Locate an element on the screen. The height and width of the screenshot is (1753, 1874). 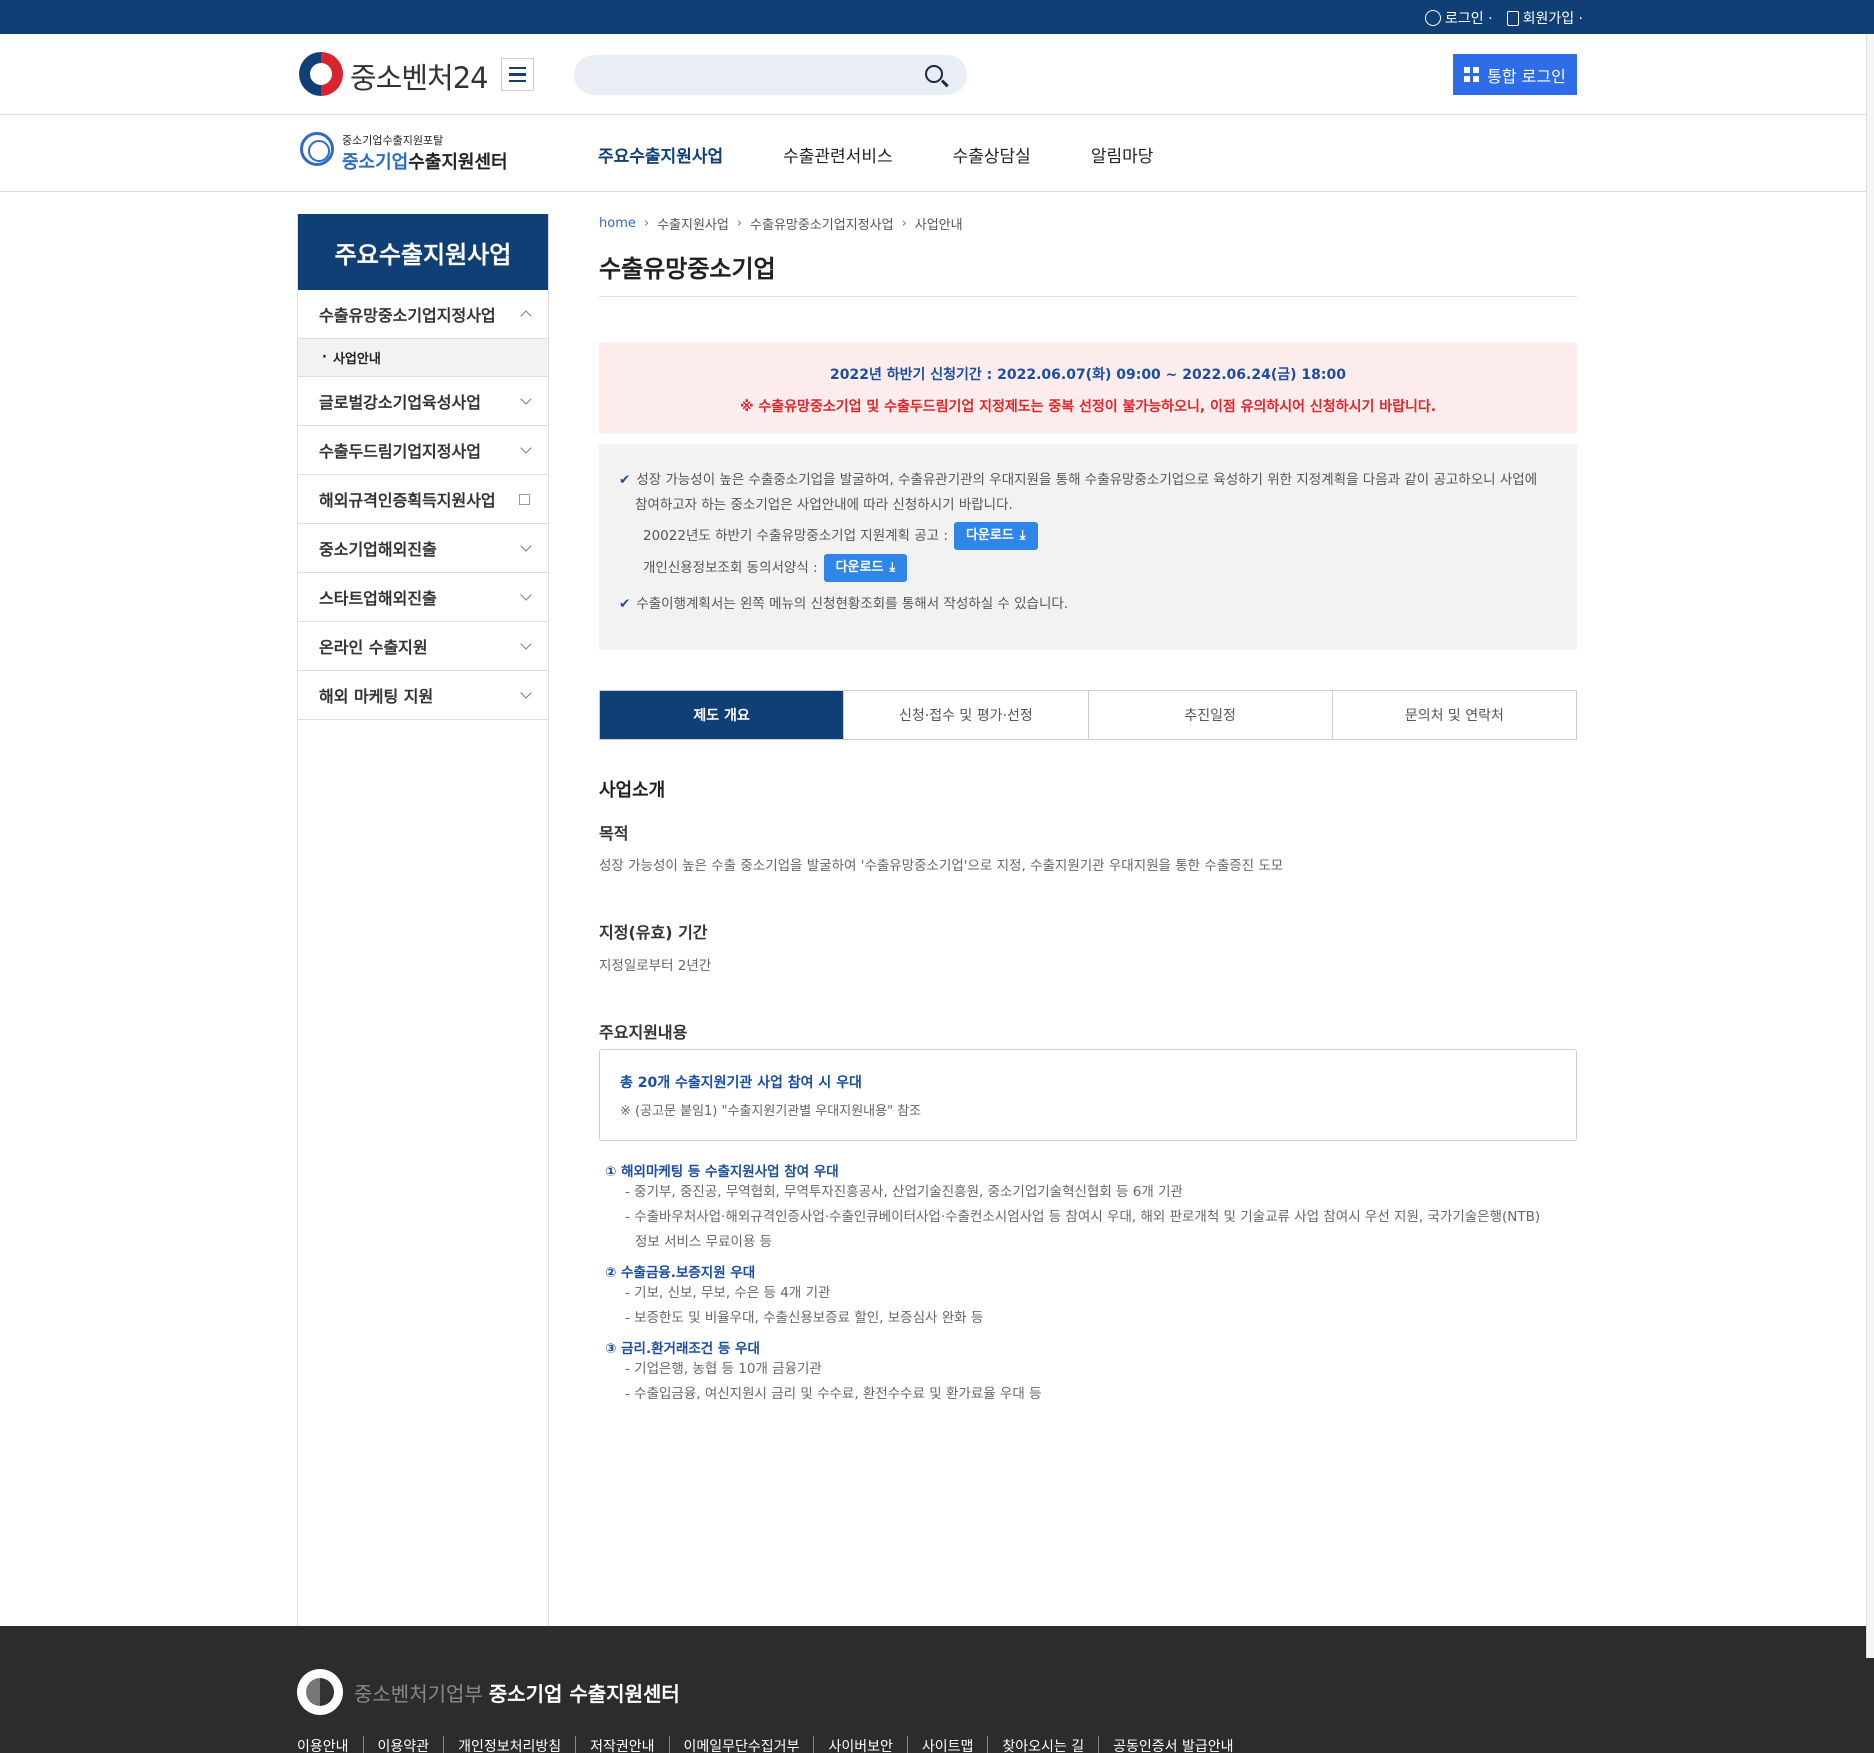
gnb-item-notices: 알림마당 is located at coordinates (1122, 154).